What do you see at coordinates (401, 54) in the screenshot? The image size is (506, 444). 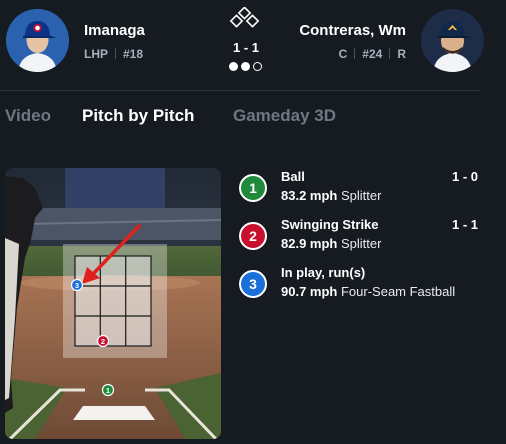 I see `batter-bats: R` at bounding box center [401, 54].